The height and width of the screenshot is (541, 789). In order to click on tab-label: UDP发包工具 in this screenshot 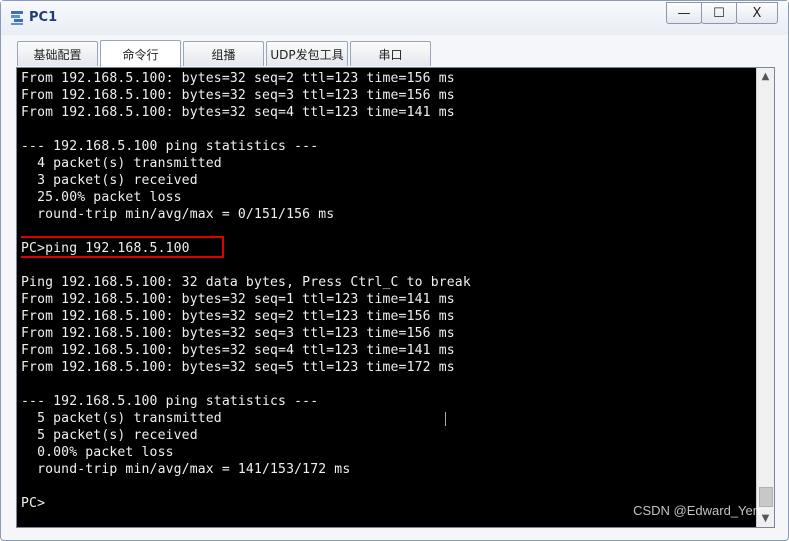, I will do `click(307, 54)`.